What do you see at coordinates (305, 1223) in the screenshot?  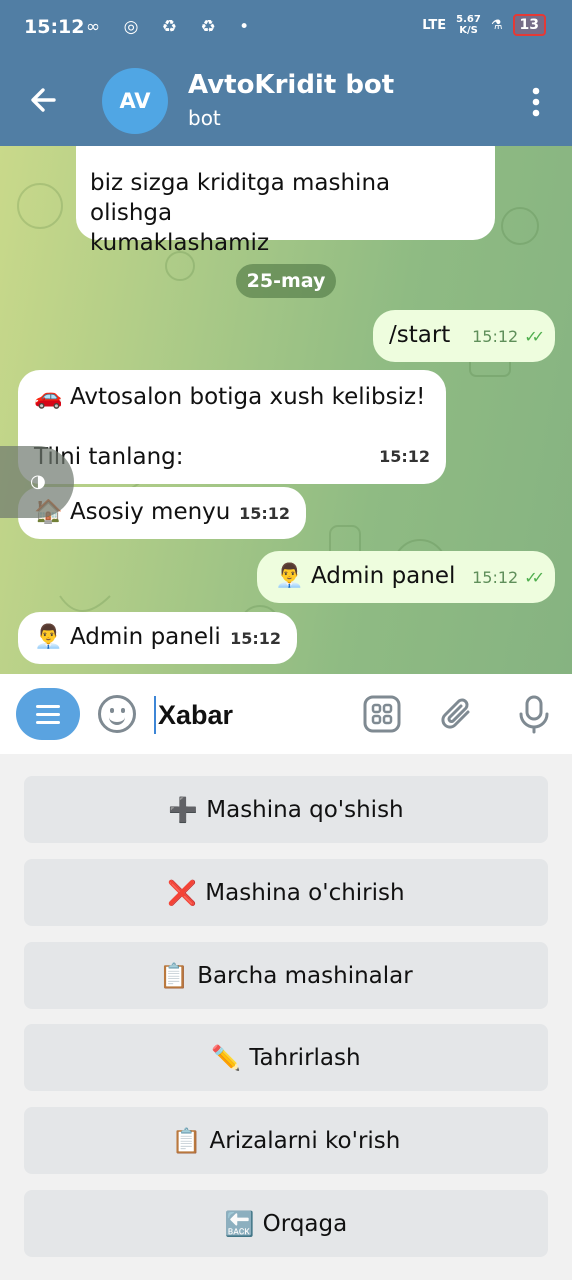 I see `button-label: Orqaga` at bounding box center [305, 1223].